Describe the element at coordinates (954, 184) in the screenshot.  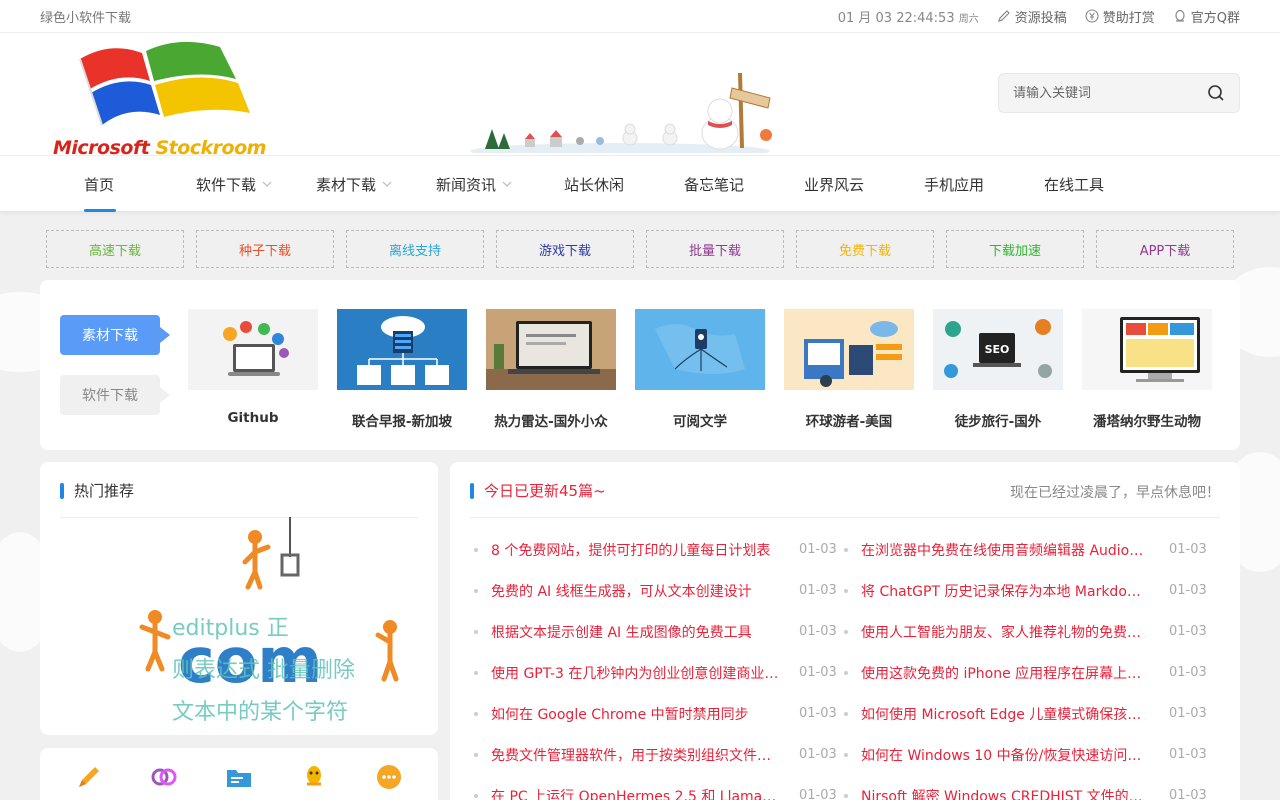
I see `nav-mobile: 手机应用` at that location.